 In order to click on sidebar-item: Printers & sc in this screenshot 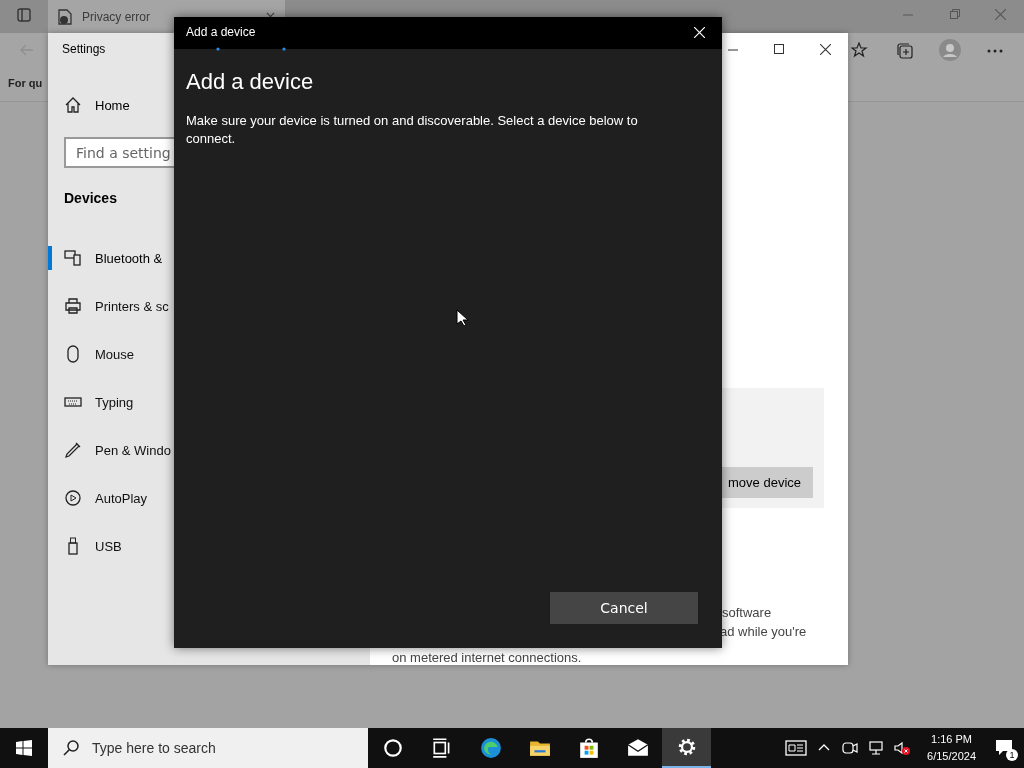, I will do `click(132, 306)`.